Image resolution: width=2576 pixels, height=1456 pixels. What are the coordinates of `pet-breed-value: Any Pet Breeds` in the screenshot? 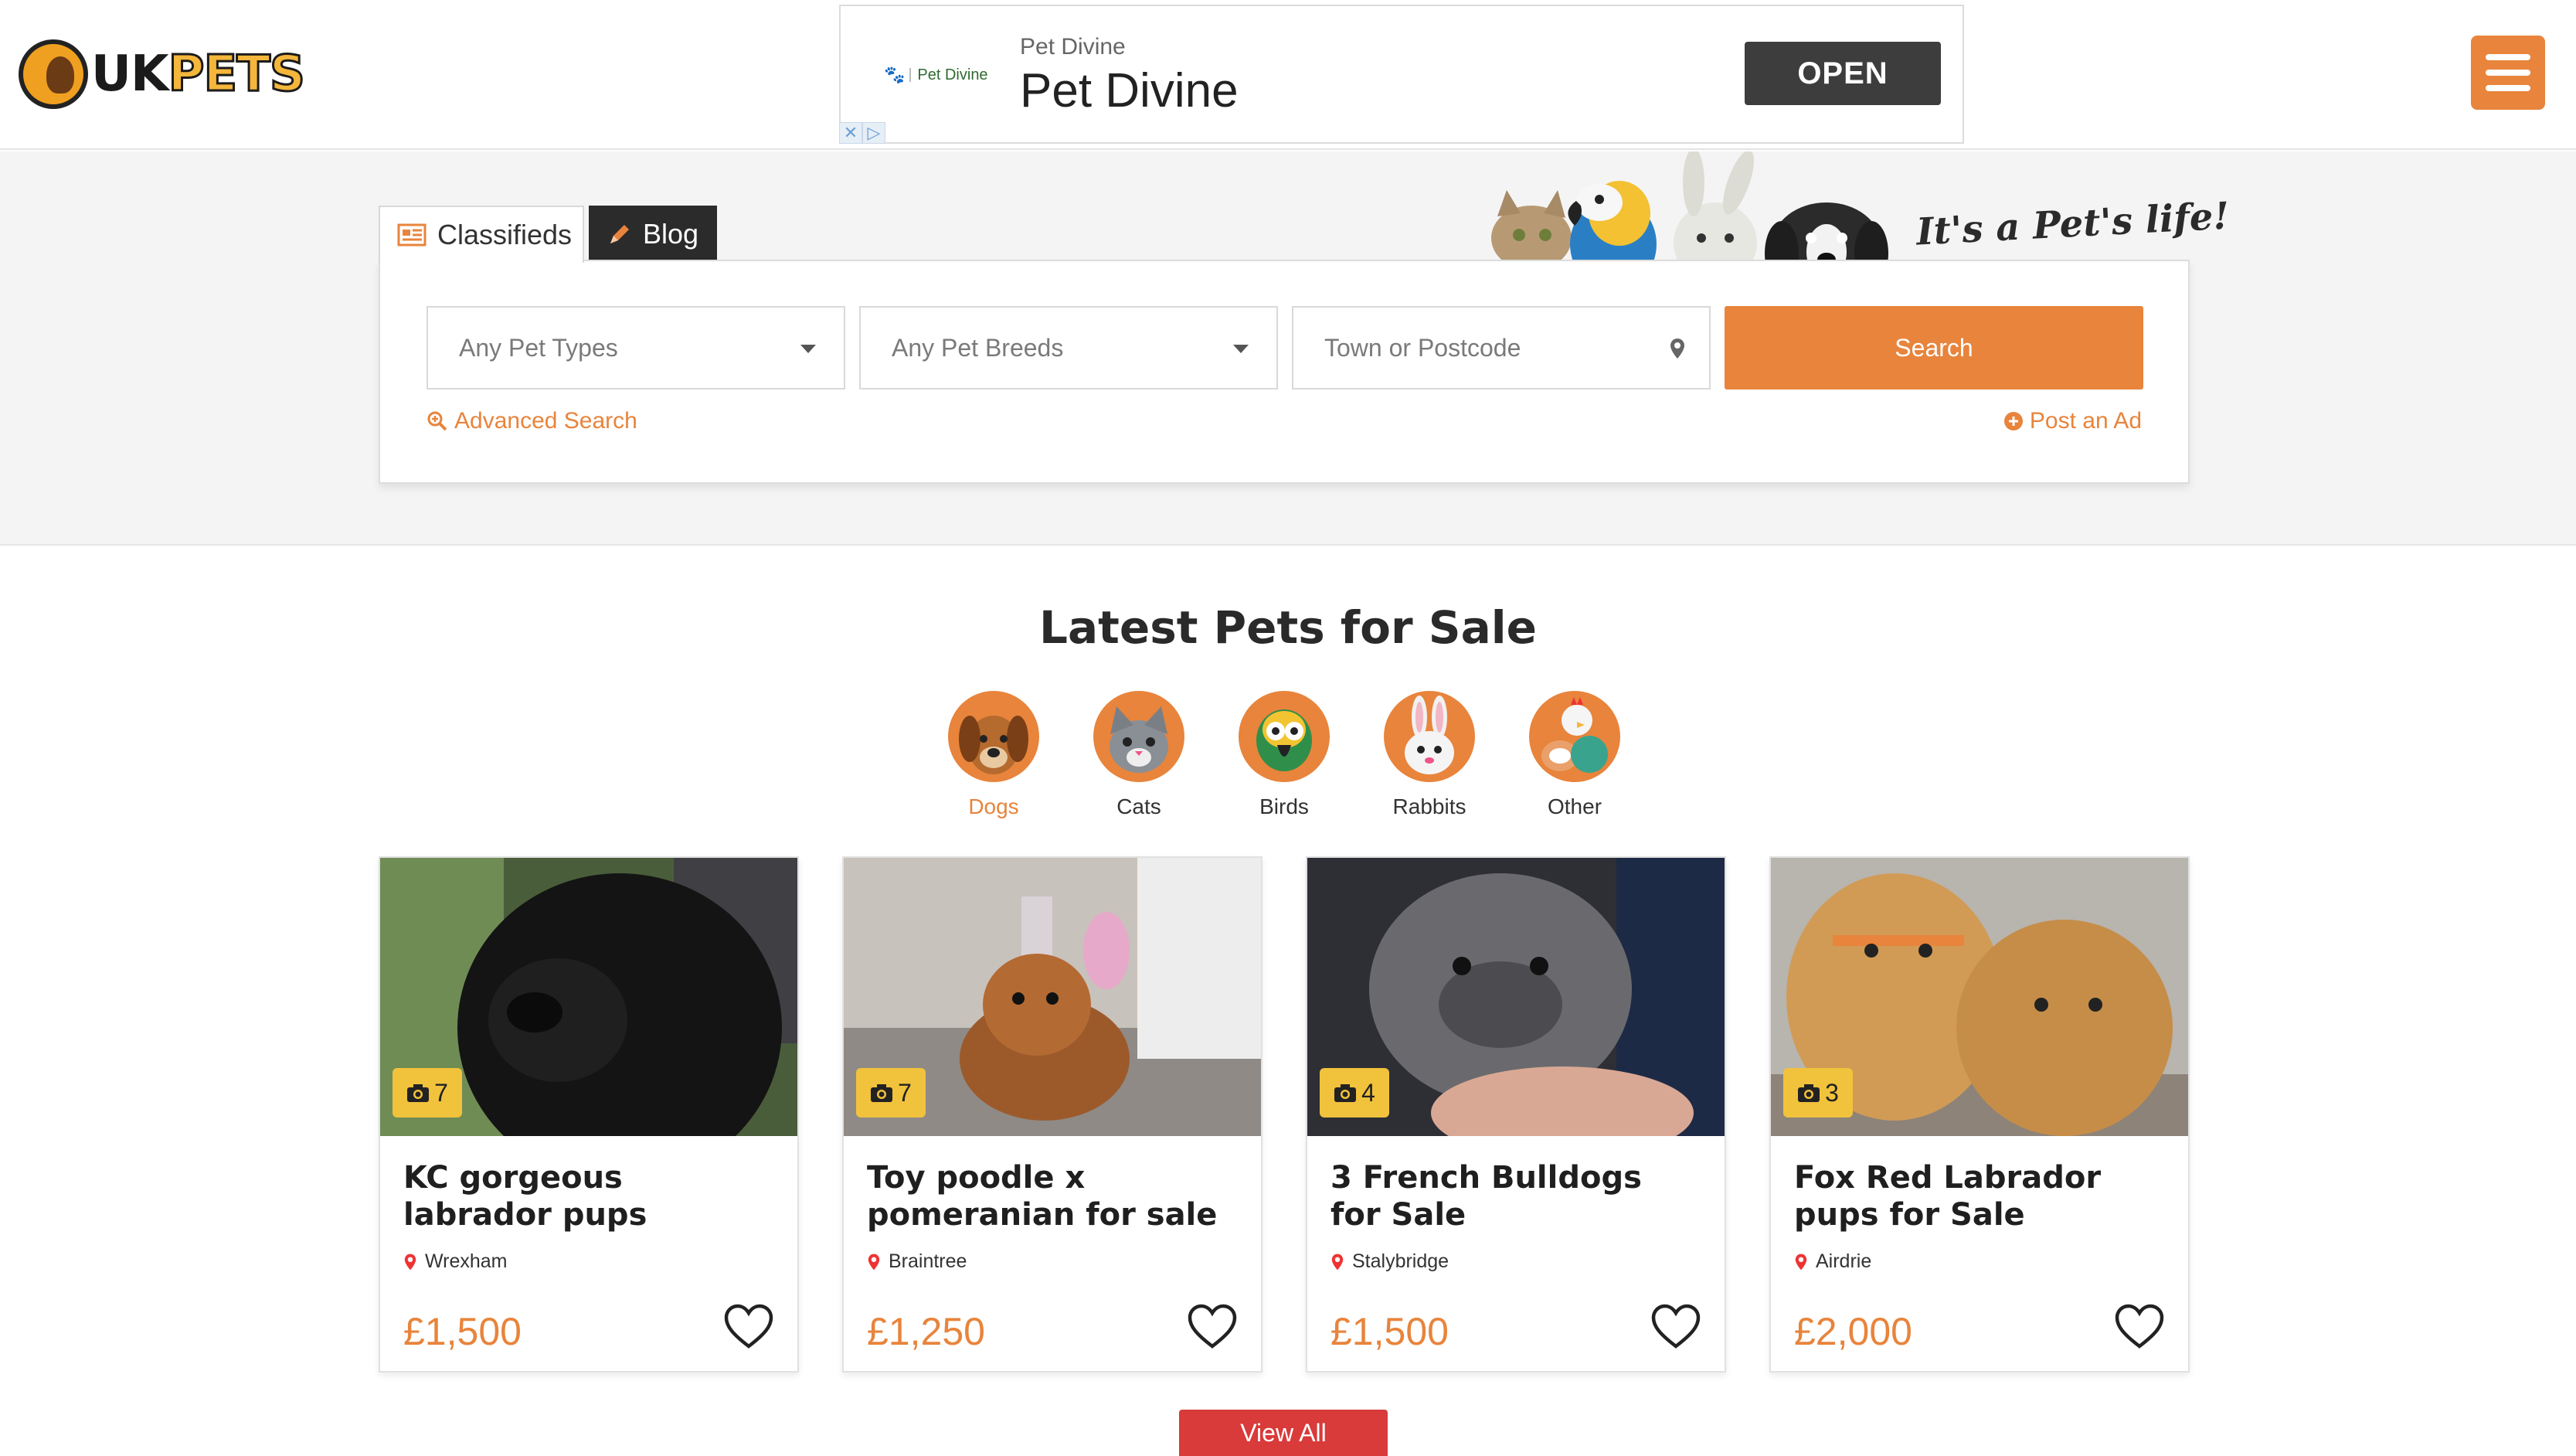 It's located at (978, 348).